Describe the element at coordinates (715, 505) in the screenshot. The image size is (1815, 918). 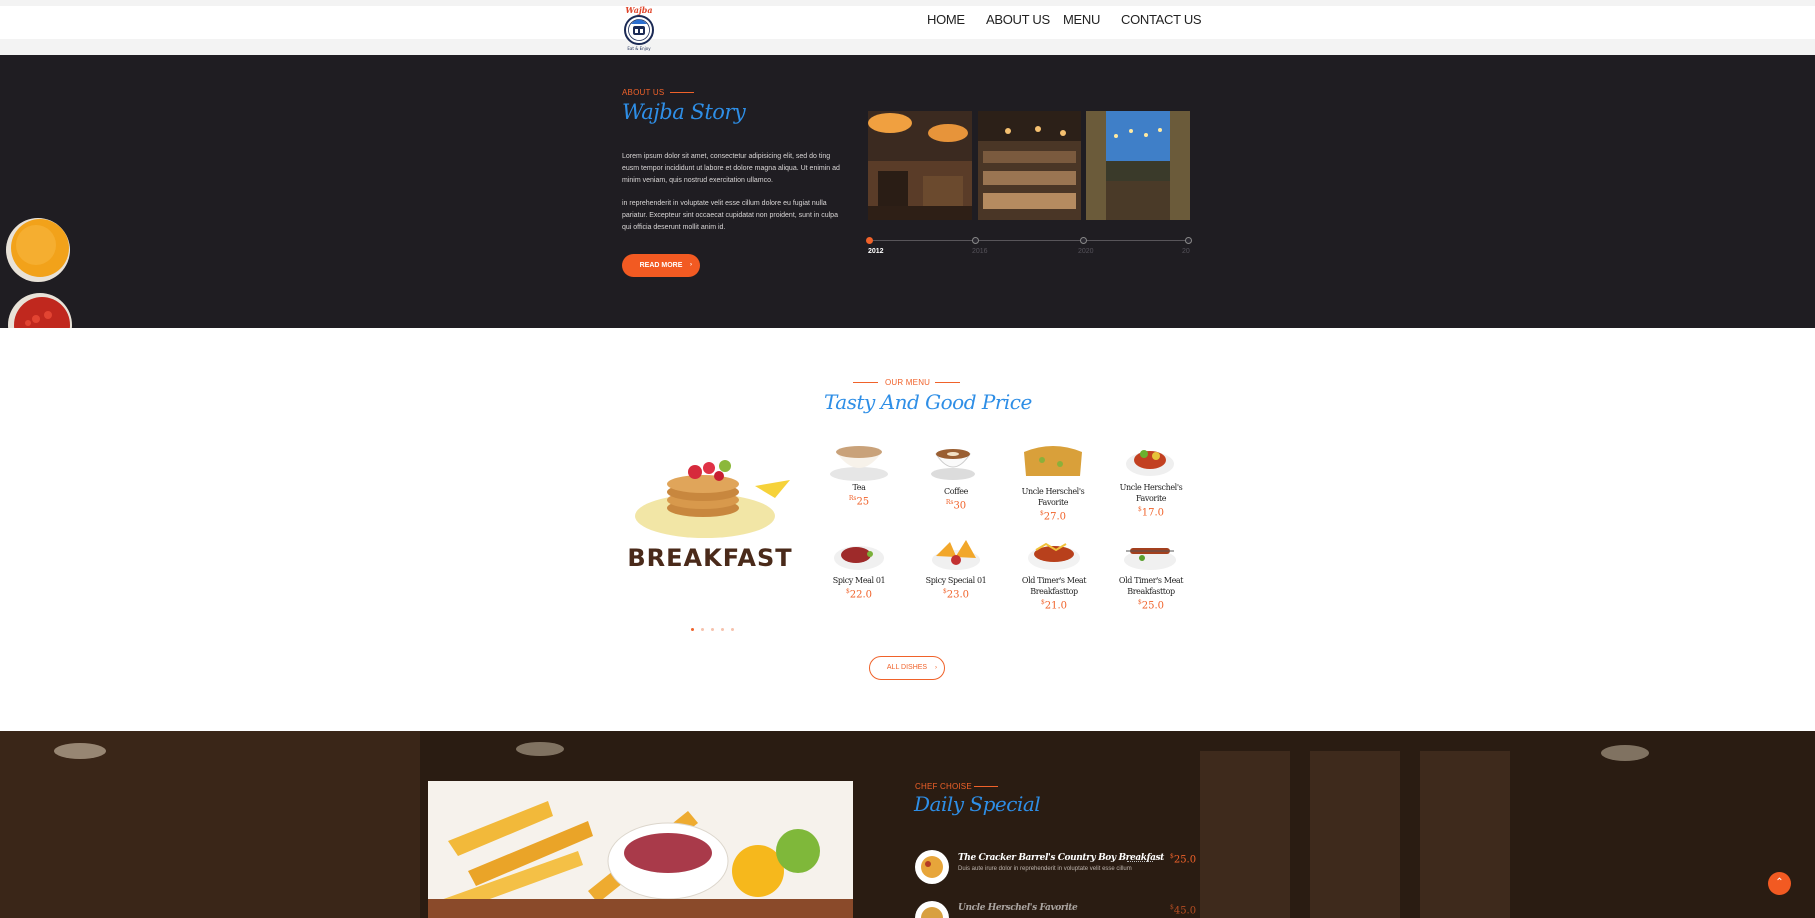
I see `breakfast-feature-image: BREAKFAST` at that location.